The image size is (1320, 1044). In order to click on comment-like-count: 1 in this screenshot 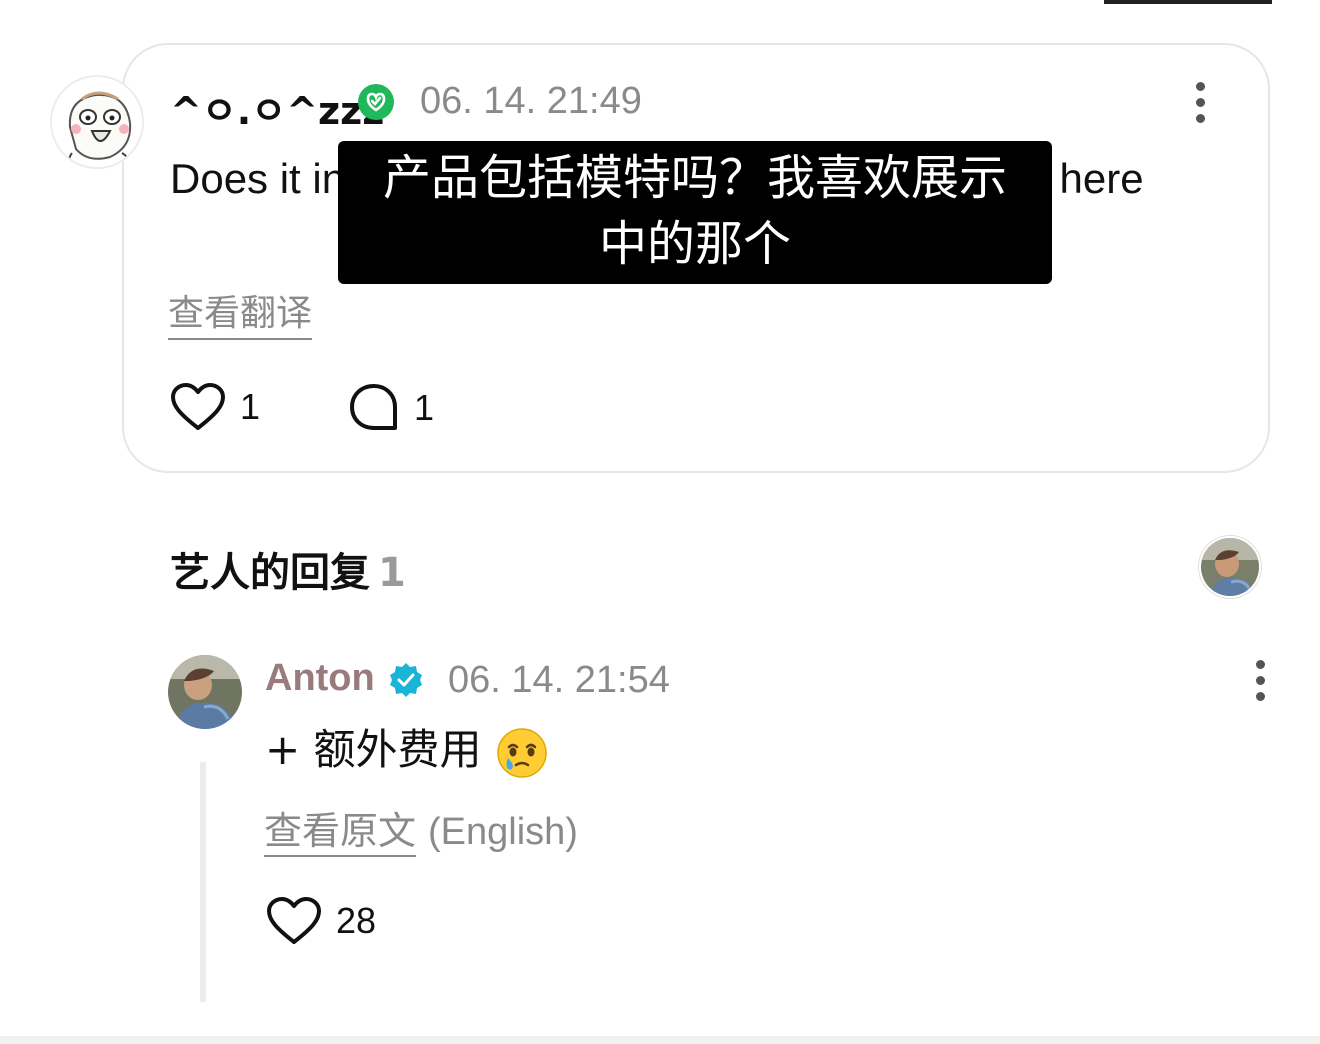, I will do `click(250, 406)`.